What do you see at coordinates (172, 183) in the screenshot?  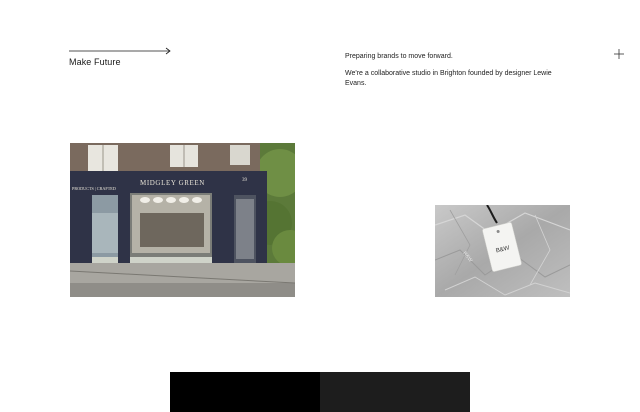 I see `shop-sign-main: MIDGLEY GREEN` at bounding box center [172, 183].